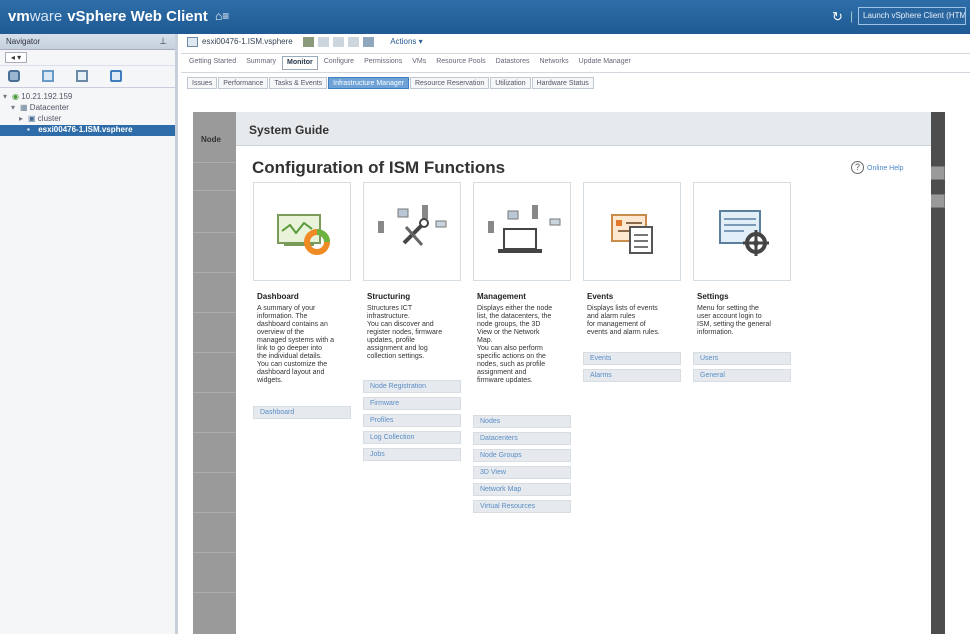 This screenshot has width=970, height=634. I want to click on tab-summary: Summary, so click(261, 63).